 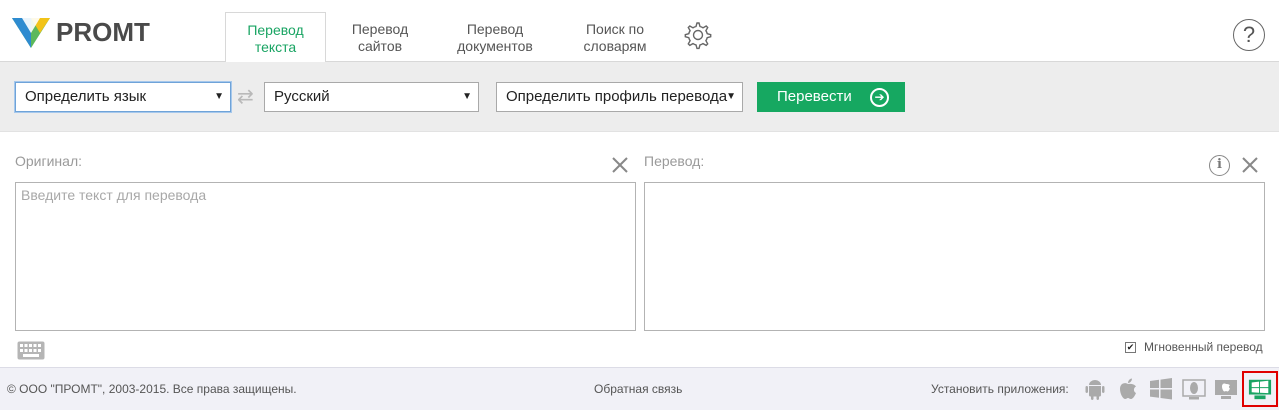 What do you see at coordinates (1128, 389) in the screenshot?
I see `apple-icon` at bounding box center [1128, 389].